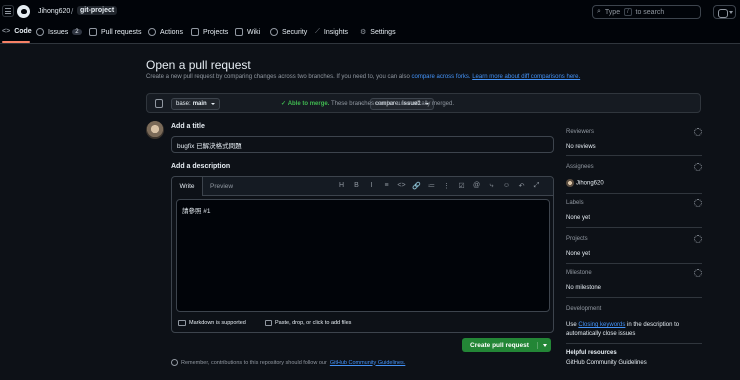 The width and height of the screenshot is (740, 380). What do you see at coordinates (313, 323) in the screenshot?
I see `attach-note-text: Paste, drop, or click to add files` at bounding box center [313, 323].